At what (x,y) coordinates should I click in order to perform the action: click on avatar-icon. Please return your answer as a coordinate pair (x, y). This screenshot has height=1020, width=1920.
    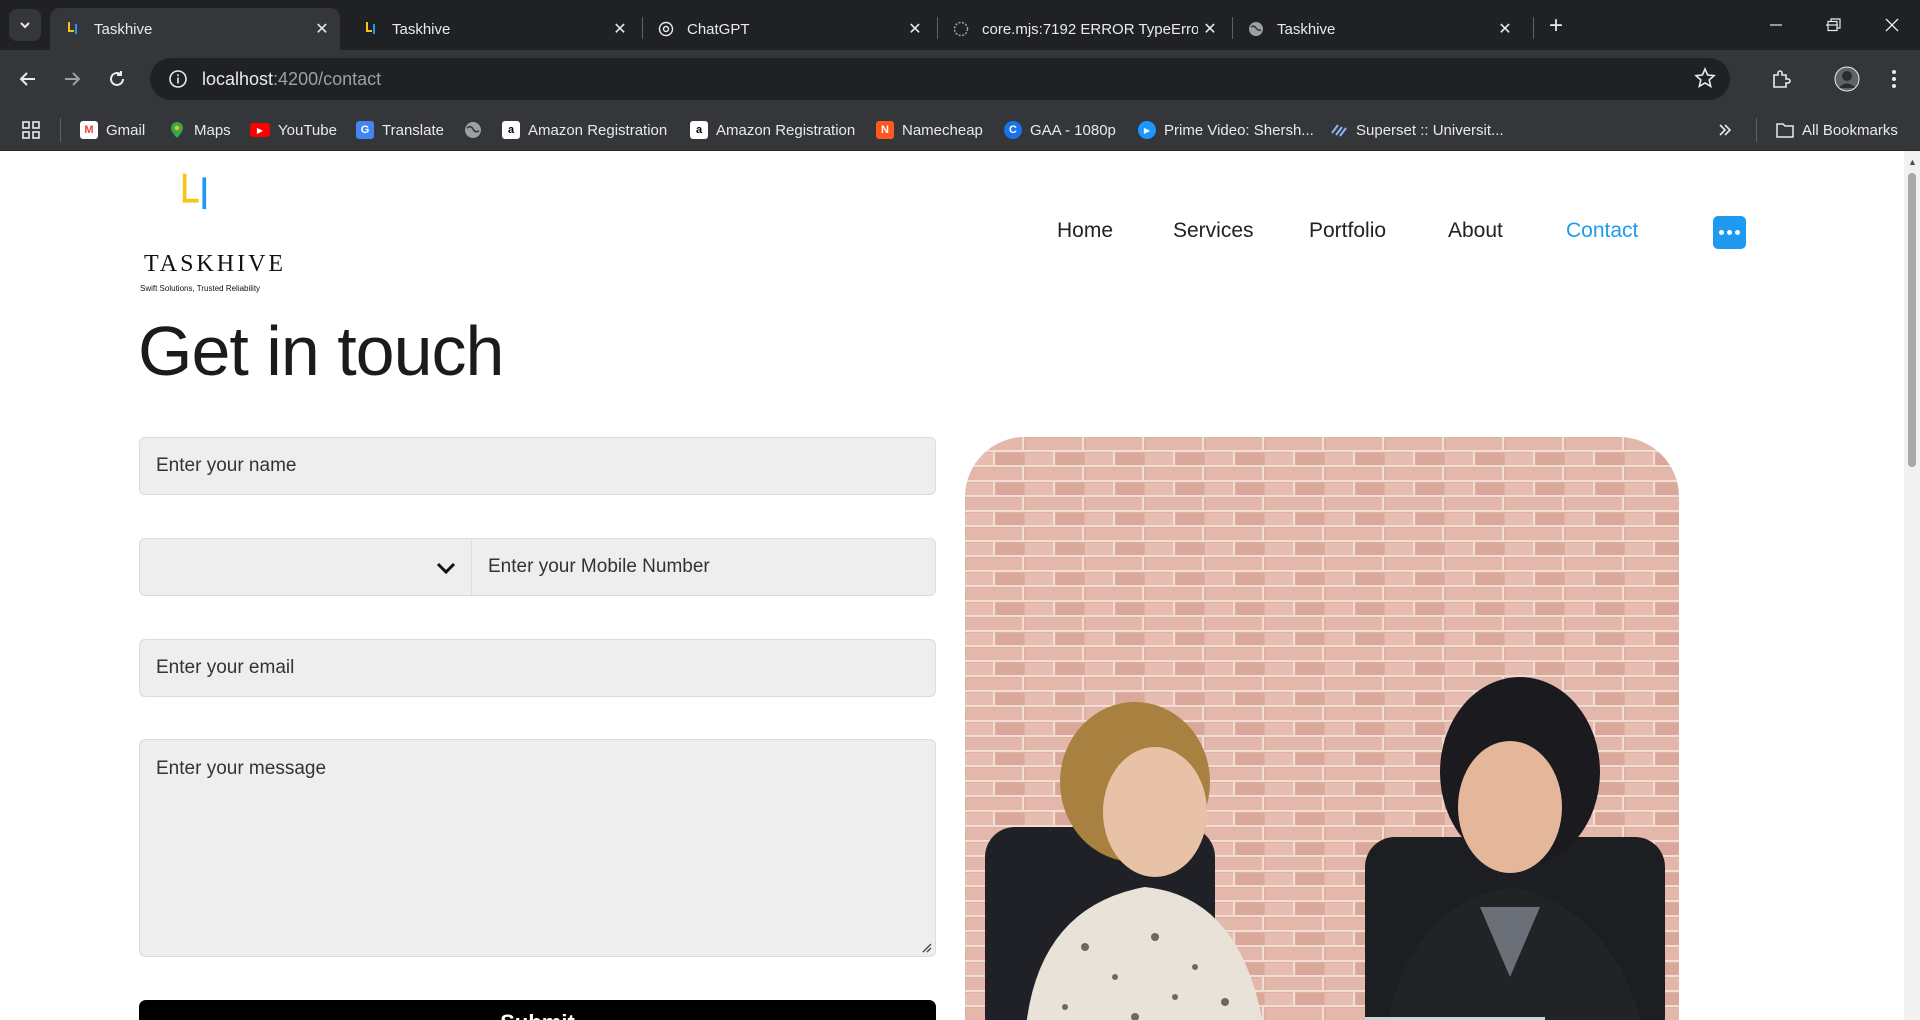
    Looking at the image, I should click on (1847, 79).